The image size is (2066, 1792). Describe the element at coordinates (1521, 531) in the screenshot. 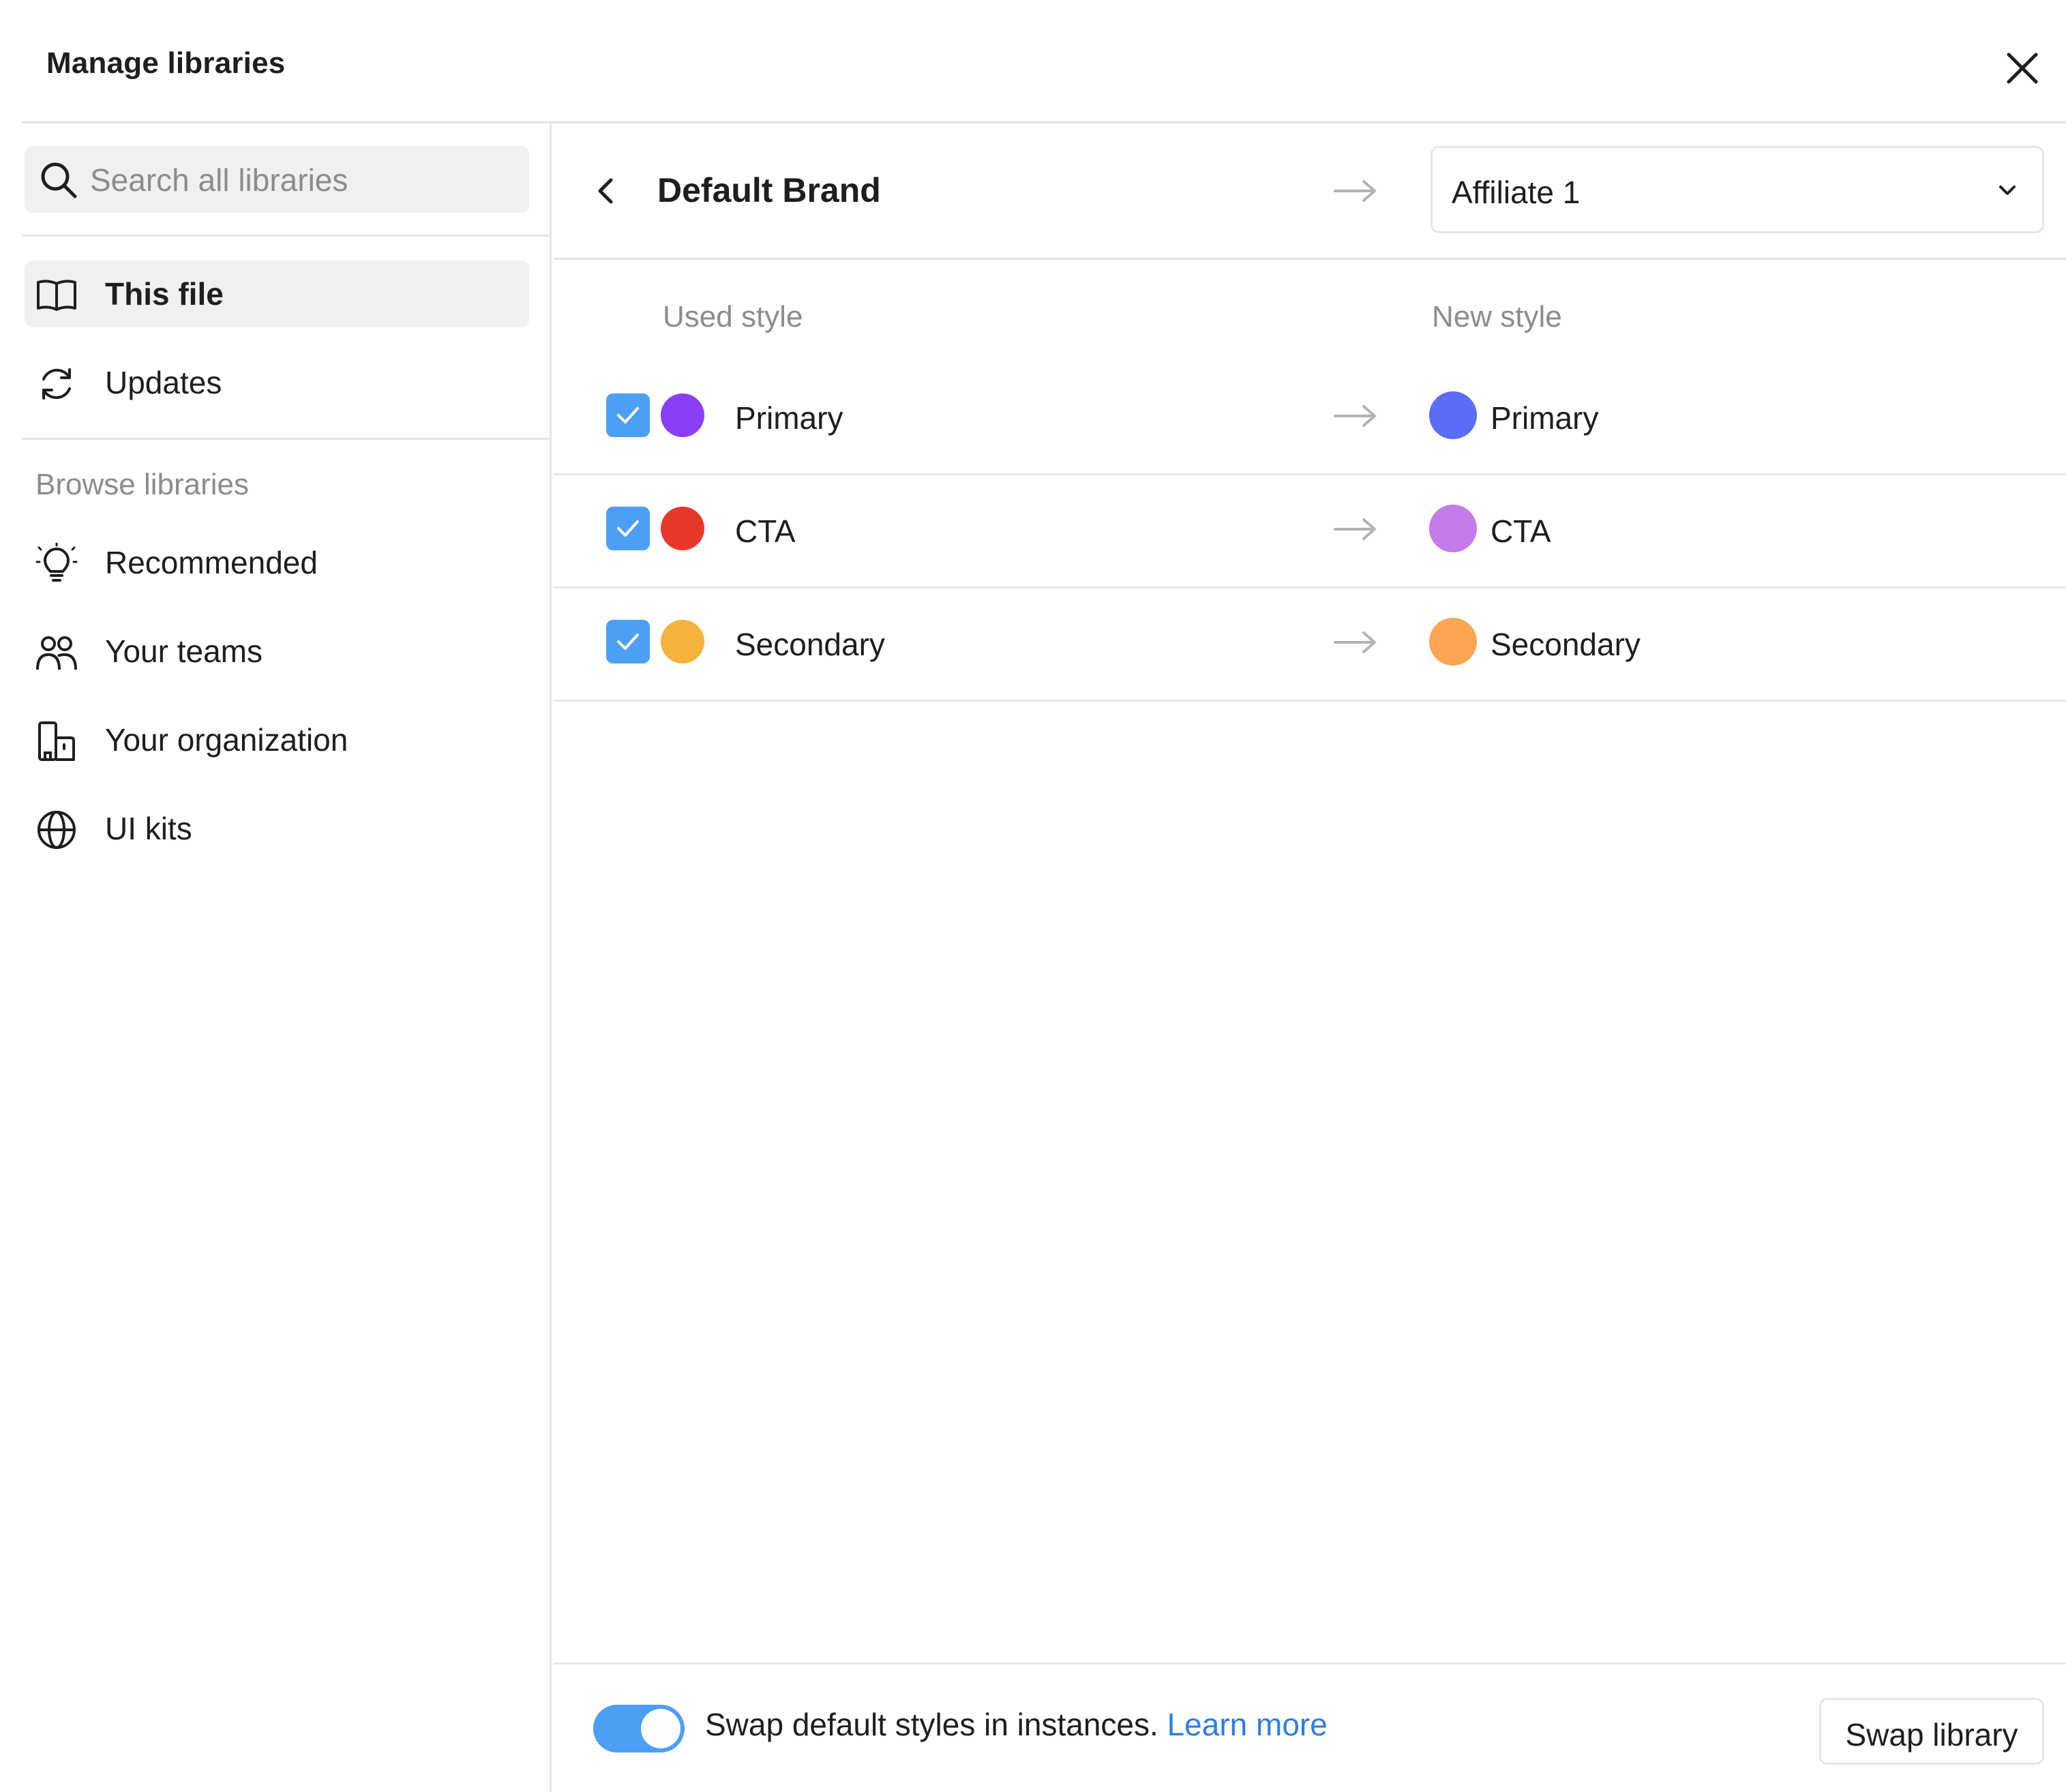

I see `new-style-name: CTA` at that location.